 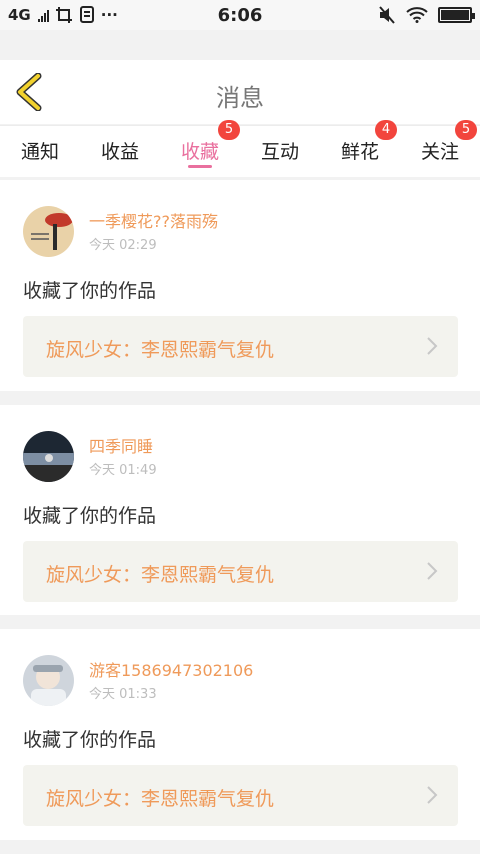 I want to click on tab-label: 互动, so click(x=279, y=152).